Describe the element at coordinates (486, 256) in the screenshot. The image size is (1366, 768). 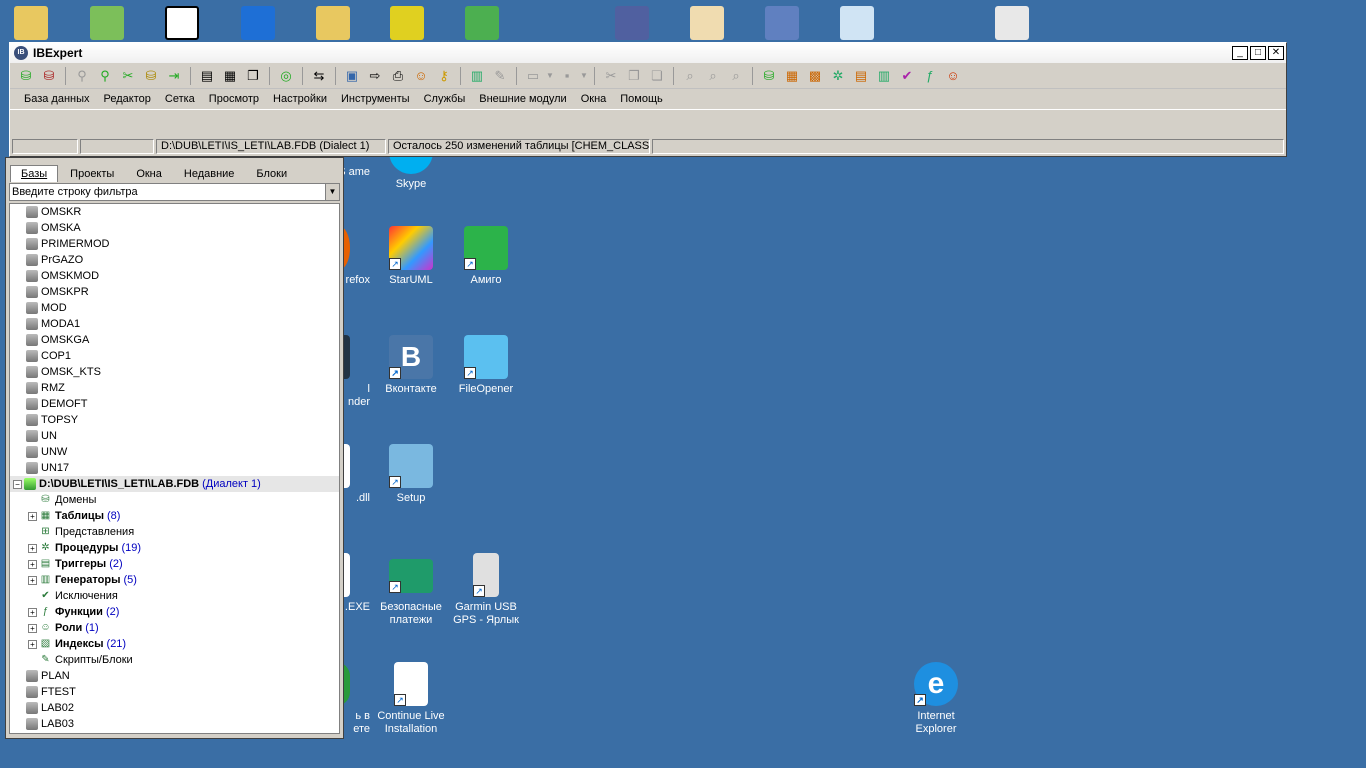
I see `amigo-icon: ↗ Амиго` at that location.